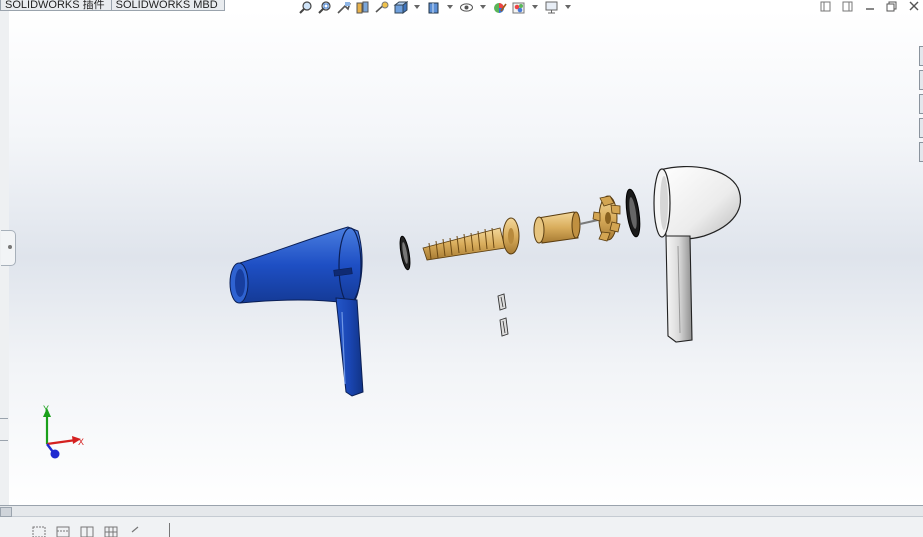 This screenshot has width=923, height=537. I want to click on display-style-icon, so click(433, 7).